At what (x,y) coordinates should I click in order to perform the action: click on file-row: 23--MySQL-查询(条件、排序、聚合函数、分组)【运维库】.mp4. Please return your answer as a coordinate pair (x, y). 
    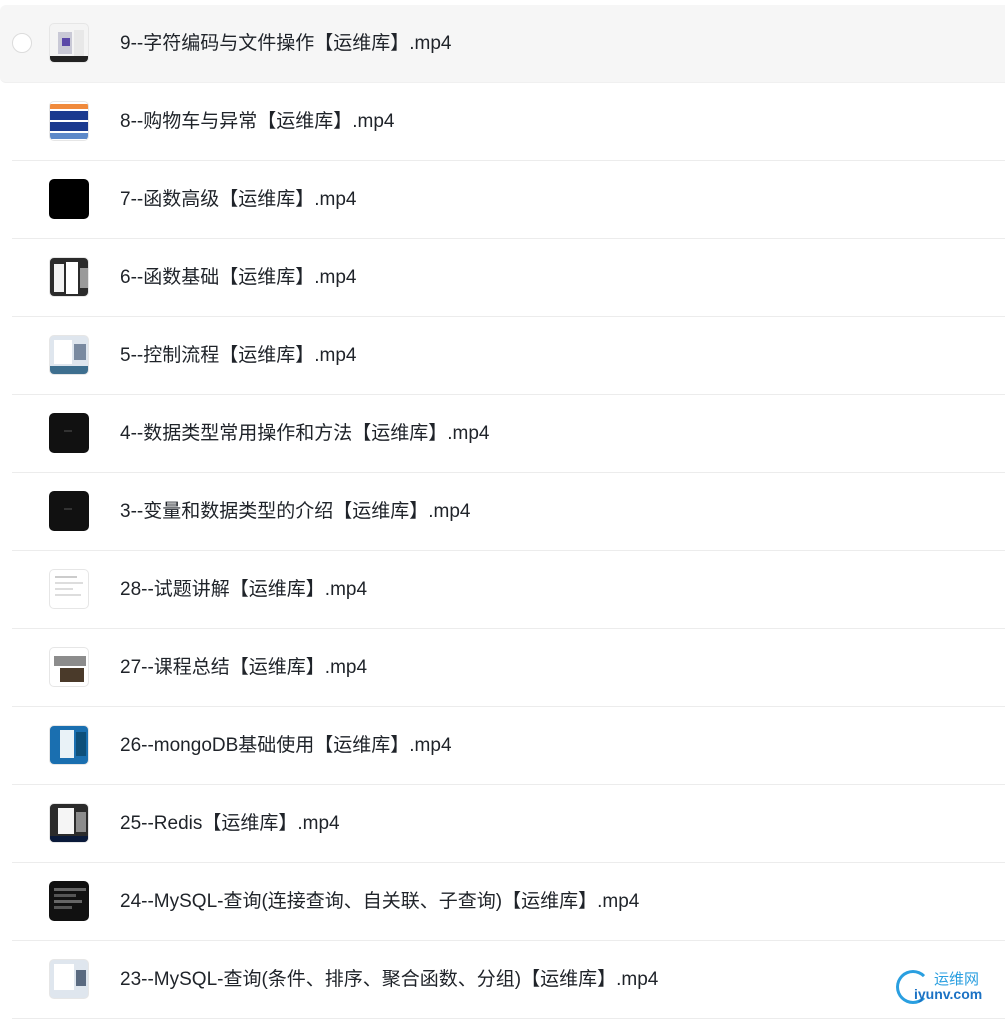
    Looking at the image, I should click on (508, 980).